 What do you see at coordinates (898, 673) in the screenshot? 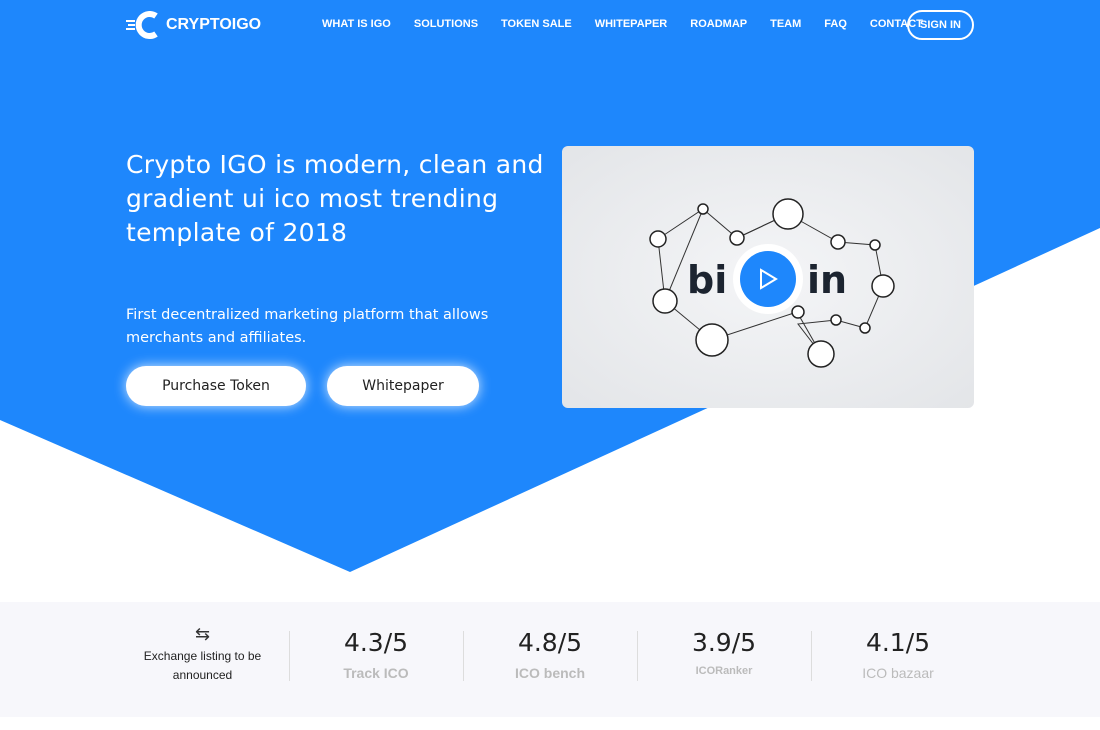
I see `icobazaar-logo: ICO bazaar` at bounding box center [898, 673].